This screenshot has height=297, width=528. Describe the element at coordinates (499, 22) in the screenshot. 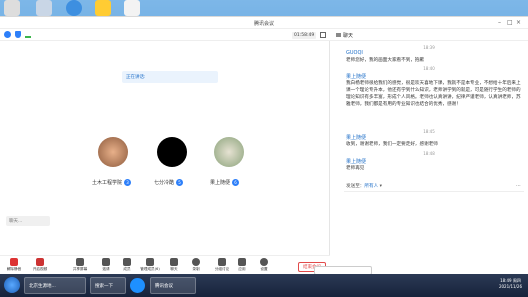

I see `minimize-icon: –` at that location.